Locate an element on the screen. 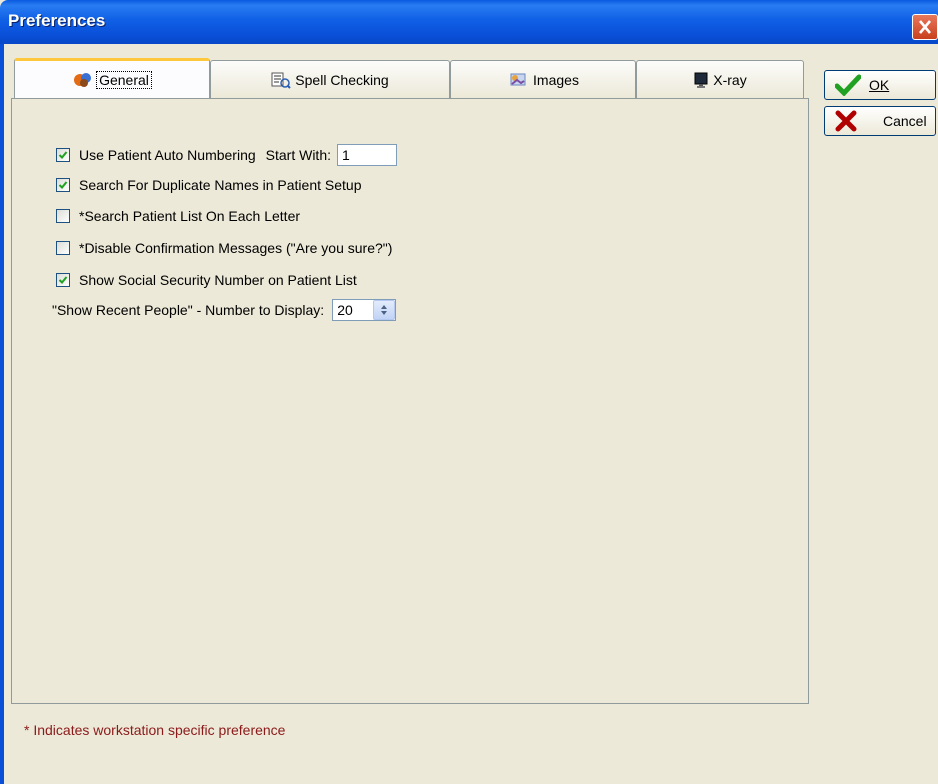  window-frame is located at coordinates (2, 414).